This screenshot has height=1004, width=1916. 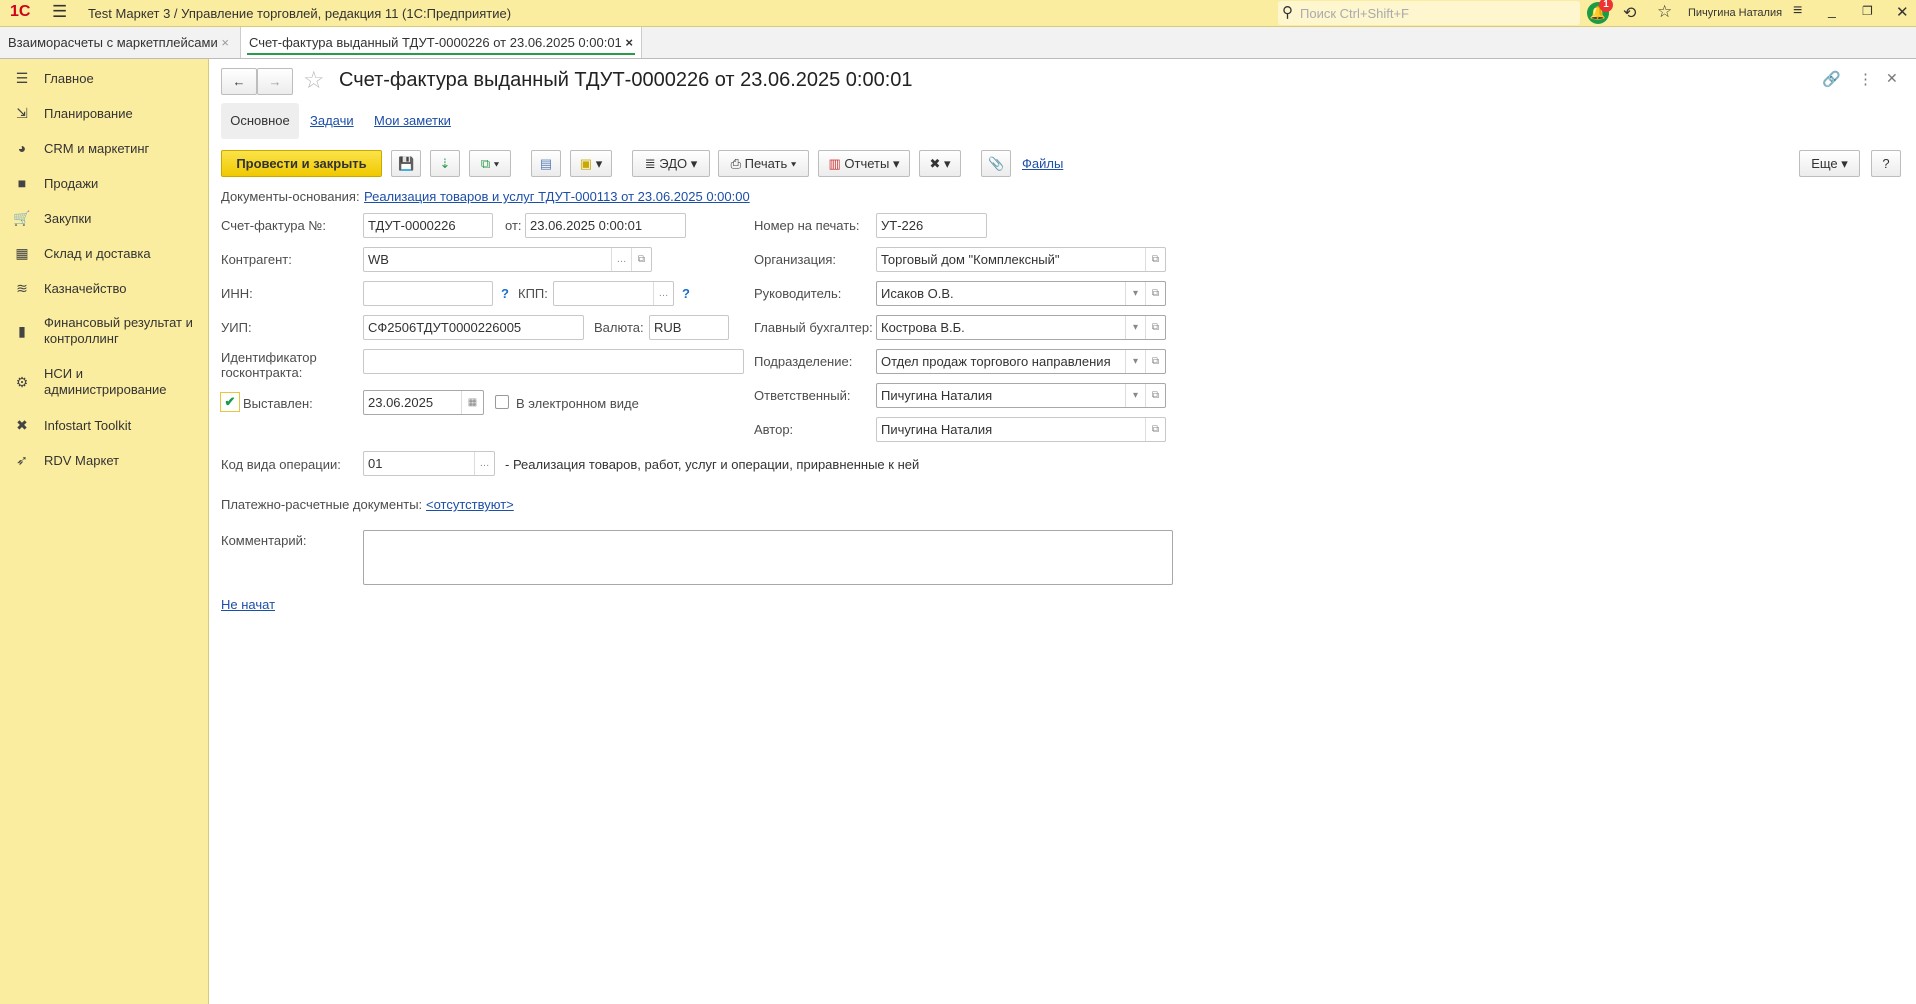 I want to click on history-icon: ⟲, so click(x=1629, y=13).